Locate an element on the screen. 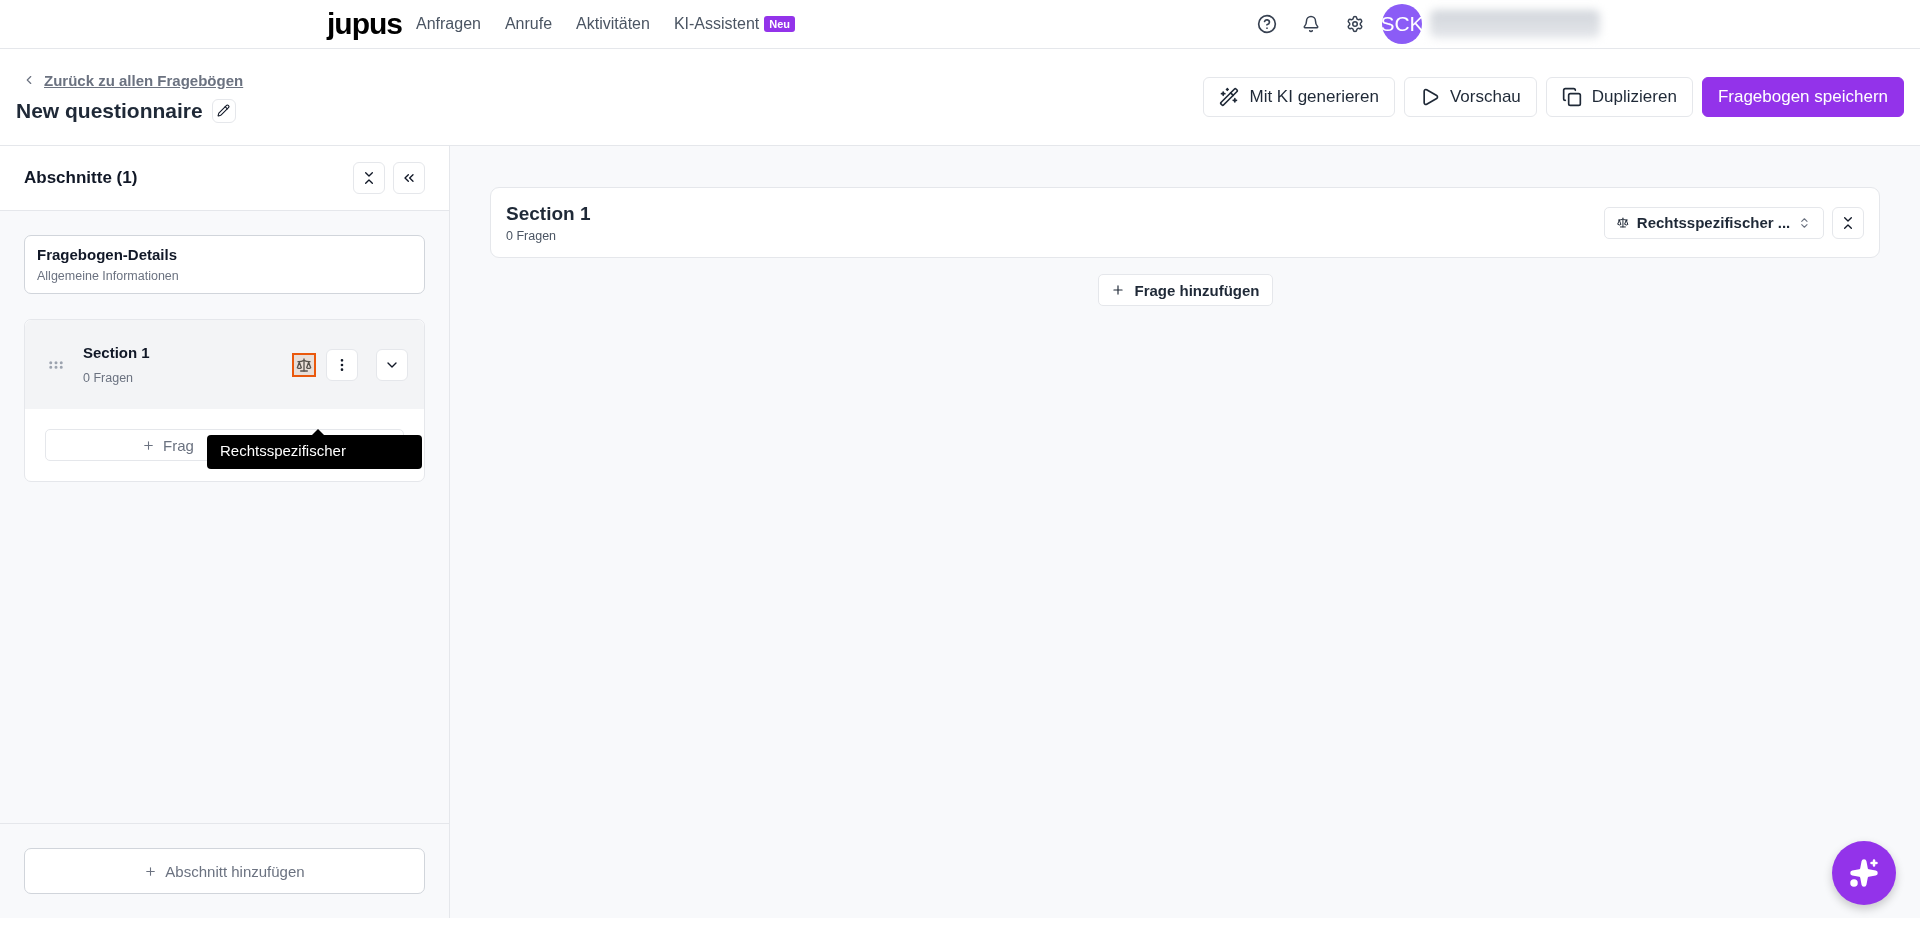 This screenshot has width=1920, height=929. sidebar-title: Abschnitte (1) is located at coordinates (81, 178).